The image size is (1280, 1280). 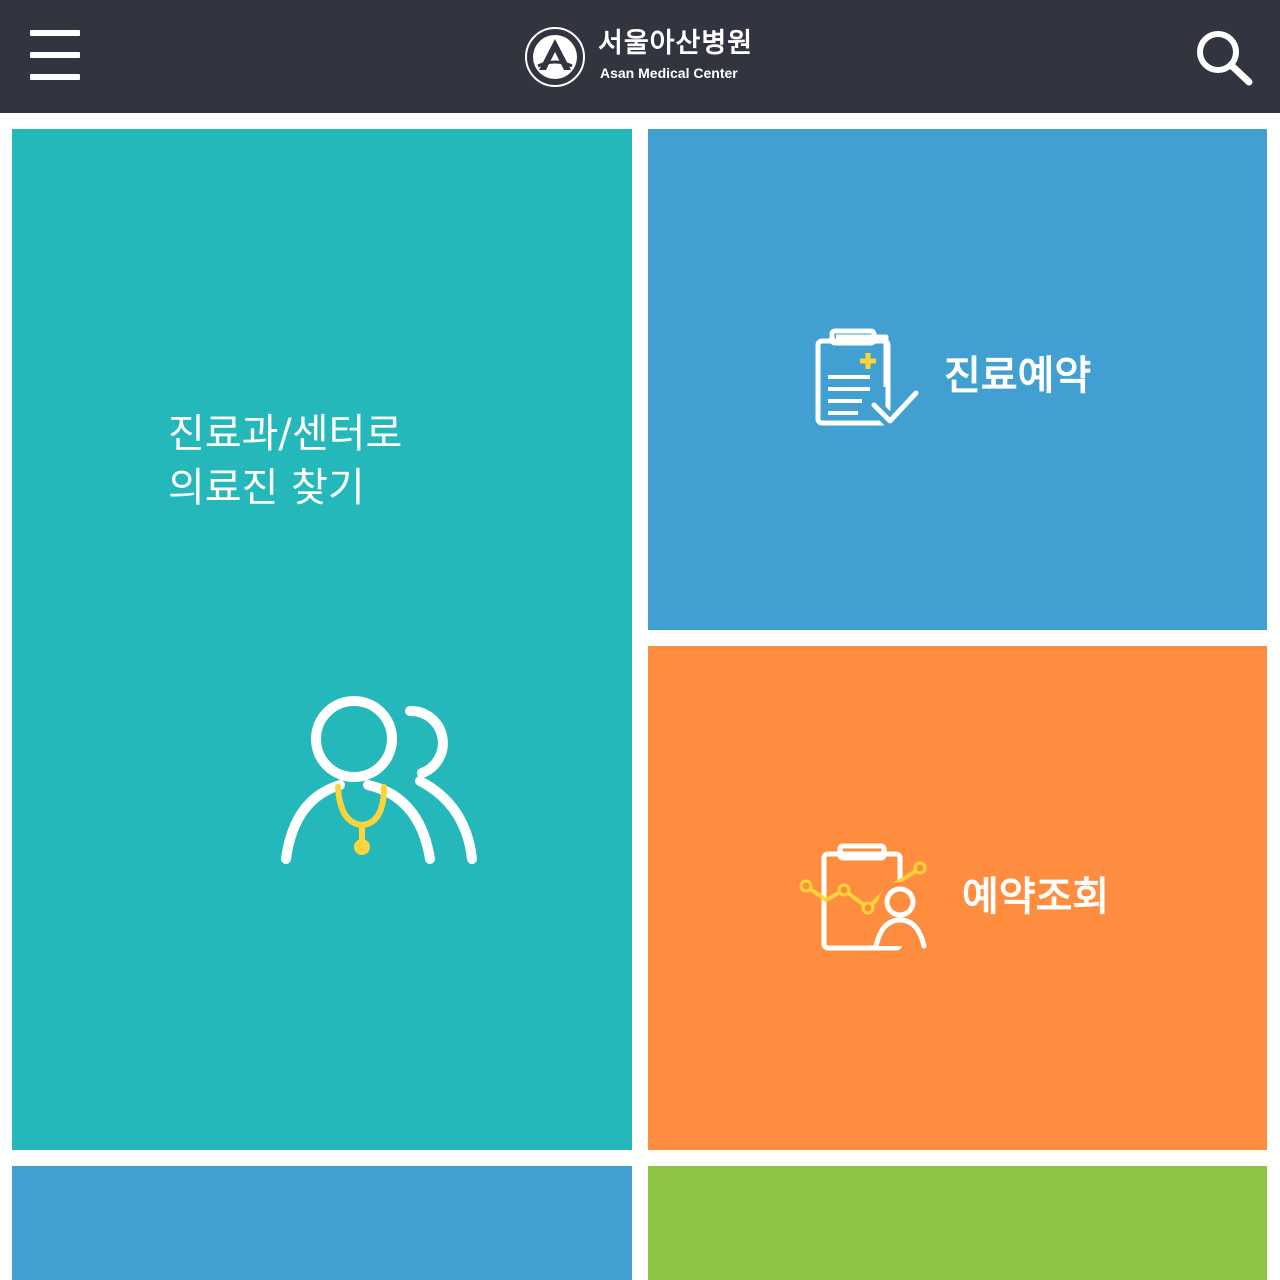 I want to click on find-doctor-label-line1: 진료과/센터로, so click(x=285, y=434).